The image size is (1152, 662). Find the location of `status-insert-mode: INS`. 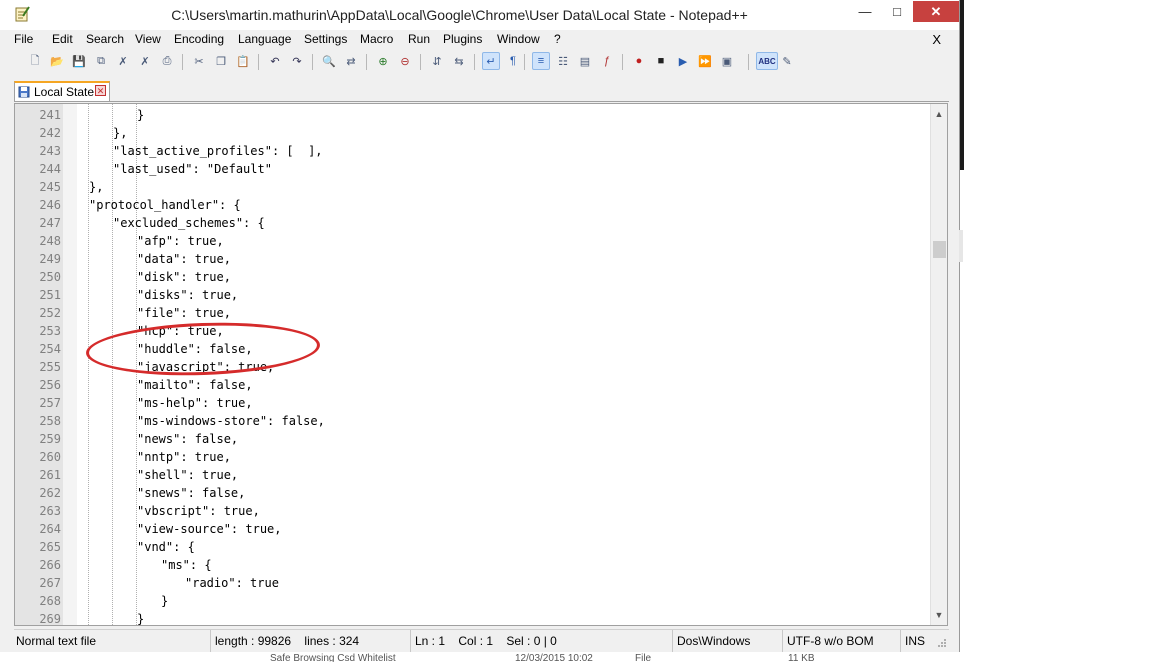

status-insert-mode: INS is located at coordinates (916, 641).